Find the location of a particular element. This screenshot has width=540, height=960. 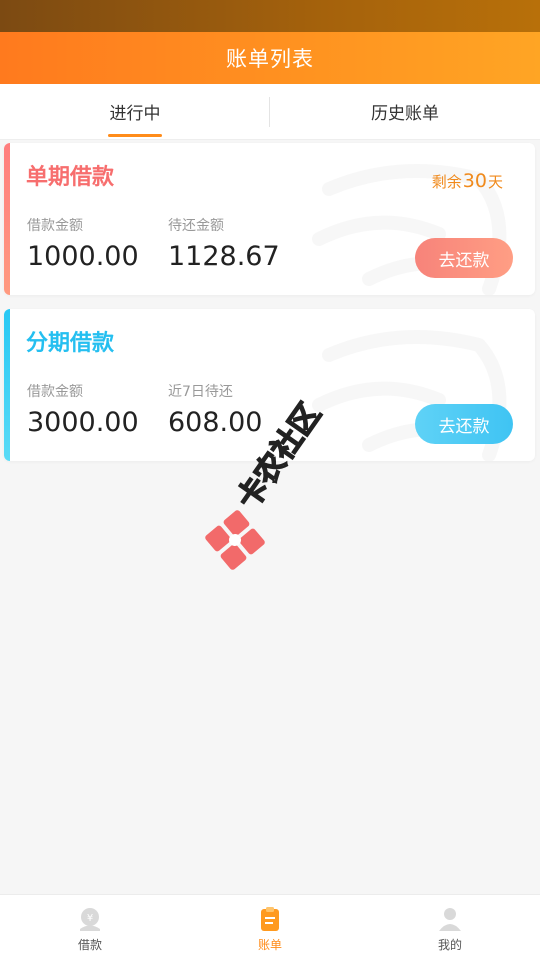

tab-bar: 进行中 历史账单 is located at coordinates (270, 112).